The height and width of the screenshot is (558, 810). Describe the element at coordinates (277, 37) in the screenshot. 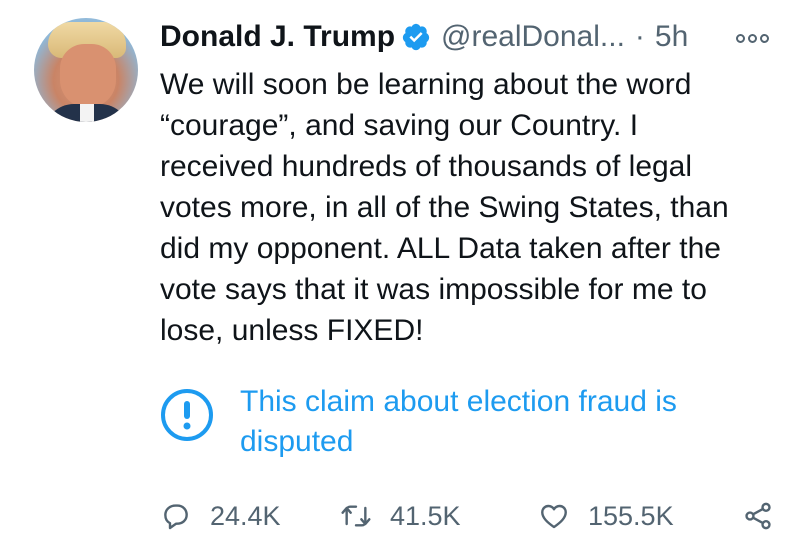

I see `author-name: Donald J. Trump` at that location.